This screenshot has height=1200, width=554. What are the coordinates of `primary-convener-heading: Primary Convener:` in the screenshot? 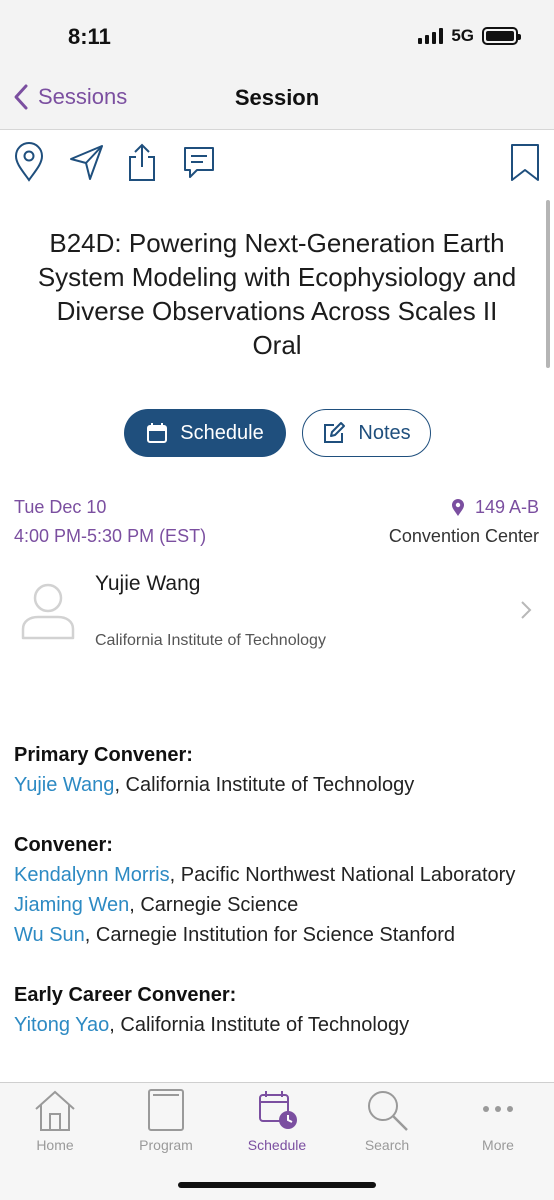 It's located at (103, 755).